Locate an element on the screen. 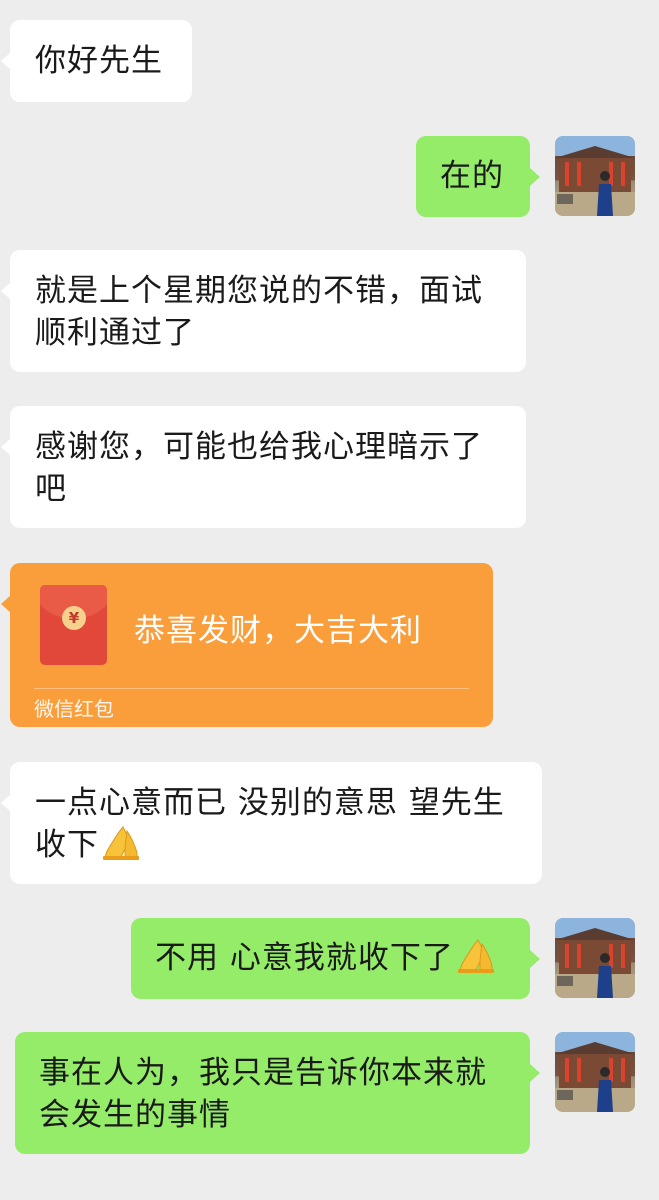  message-text: 在的 is located at coordinates (472, 176).